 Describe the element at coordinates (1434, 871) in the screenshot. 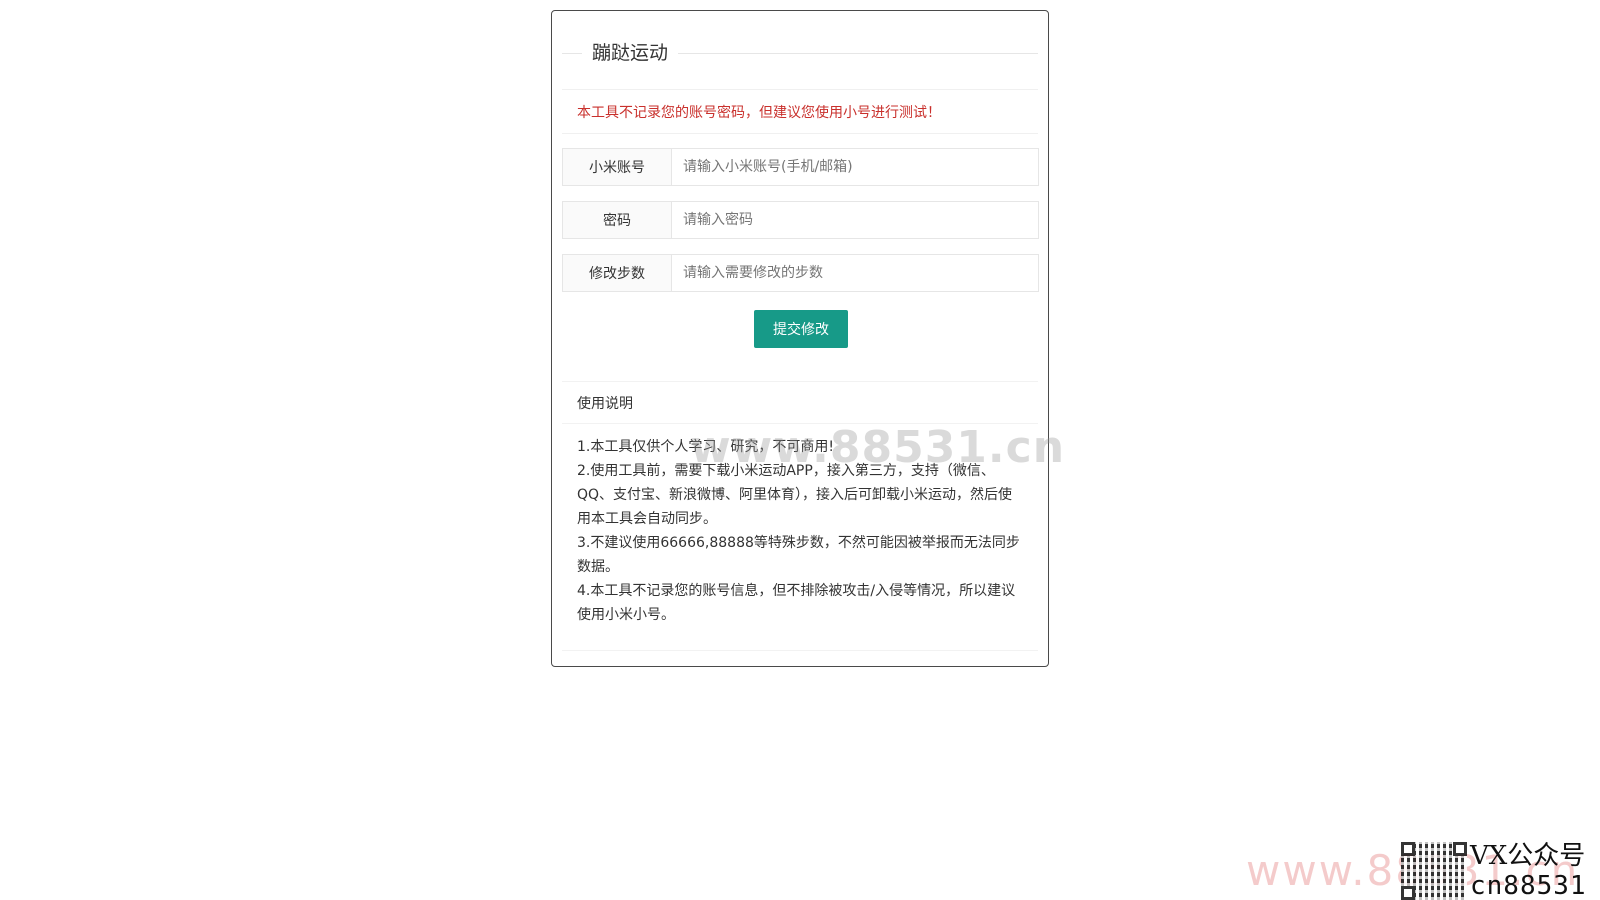

I see `qr-code-icon` at that location.